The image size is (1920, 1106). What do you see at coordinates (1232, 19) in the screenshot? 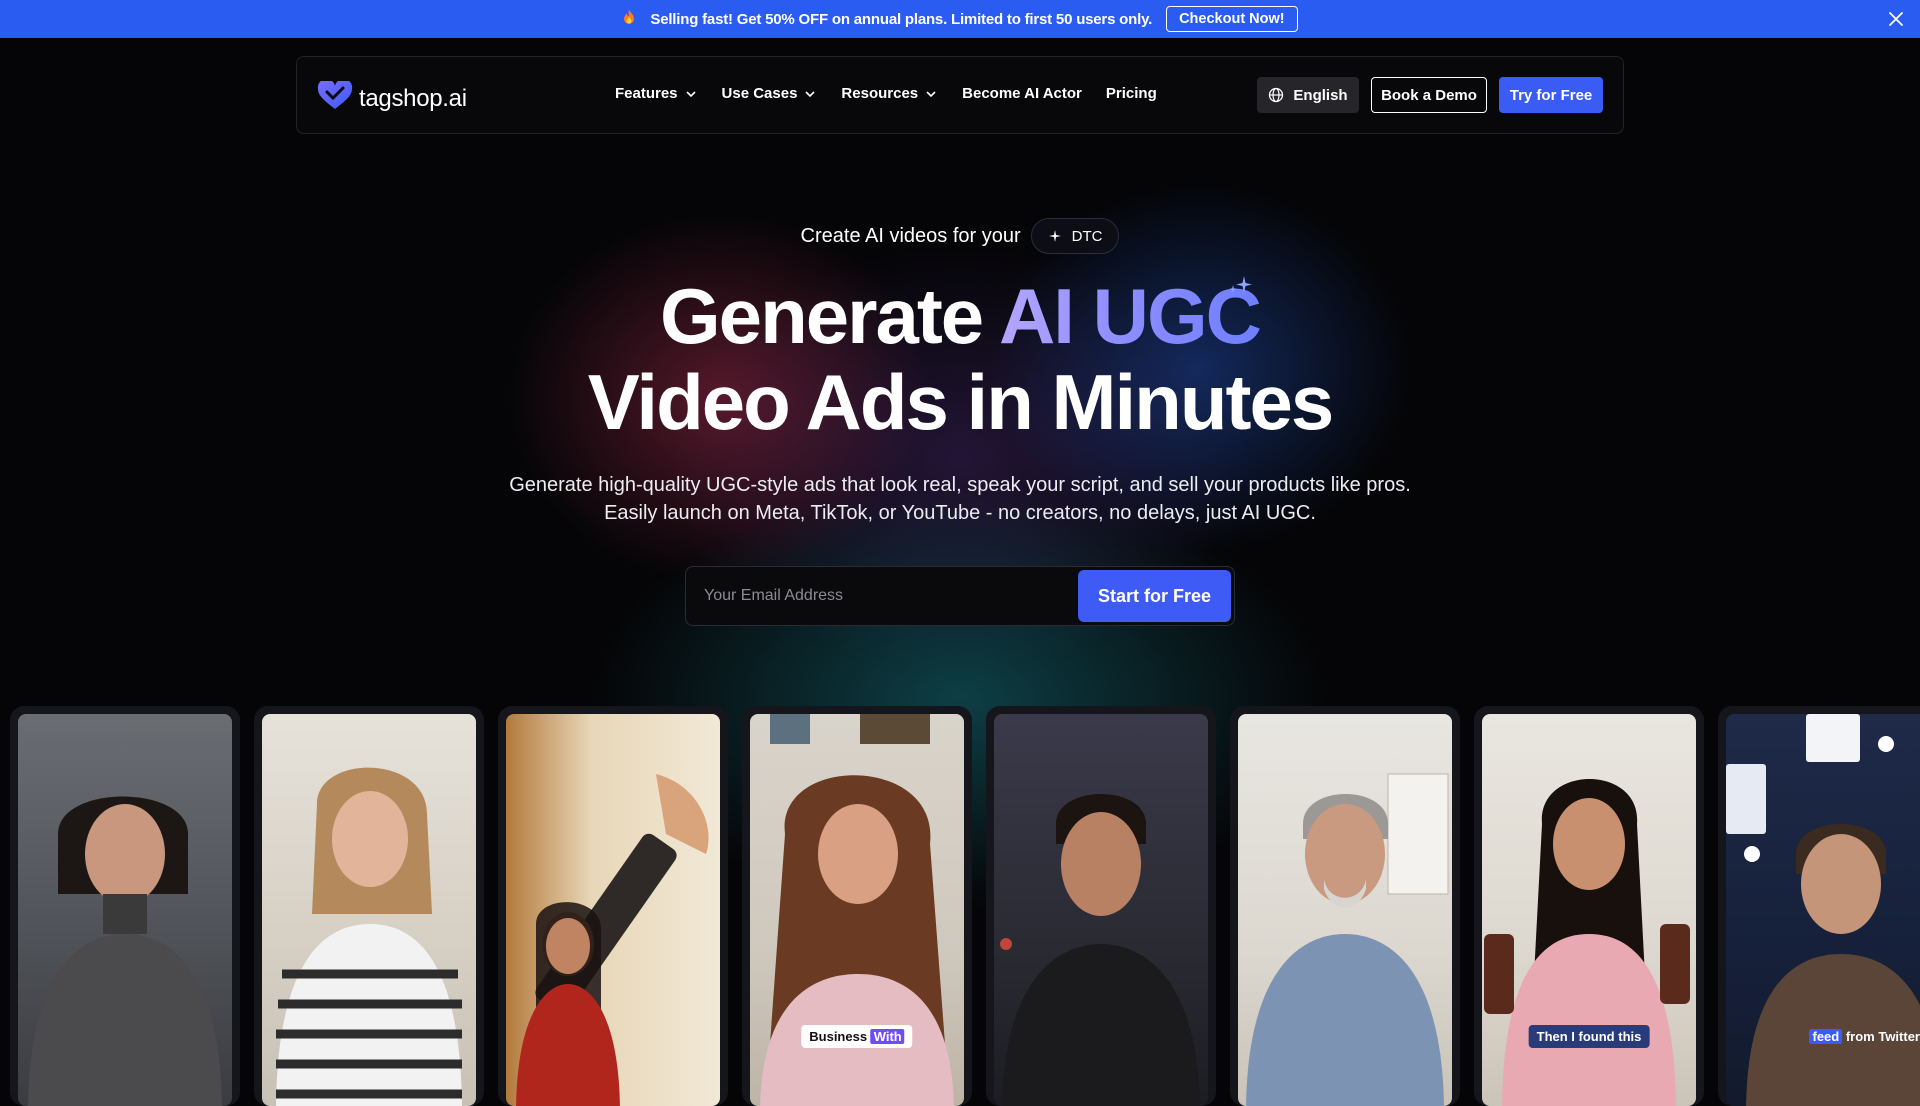
I see `checkout-now-button: Checkout Now!` at bounding box center [1232, 19].